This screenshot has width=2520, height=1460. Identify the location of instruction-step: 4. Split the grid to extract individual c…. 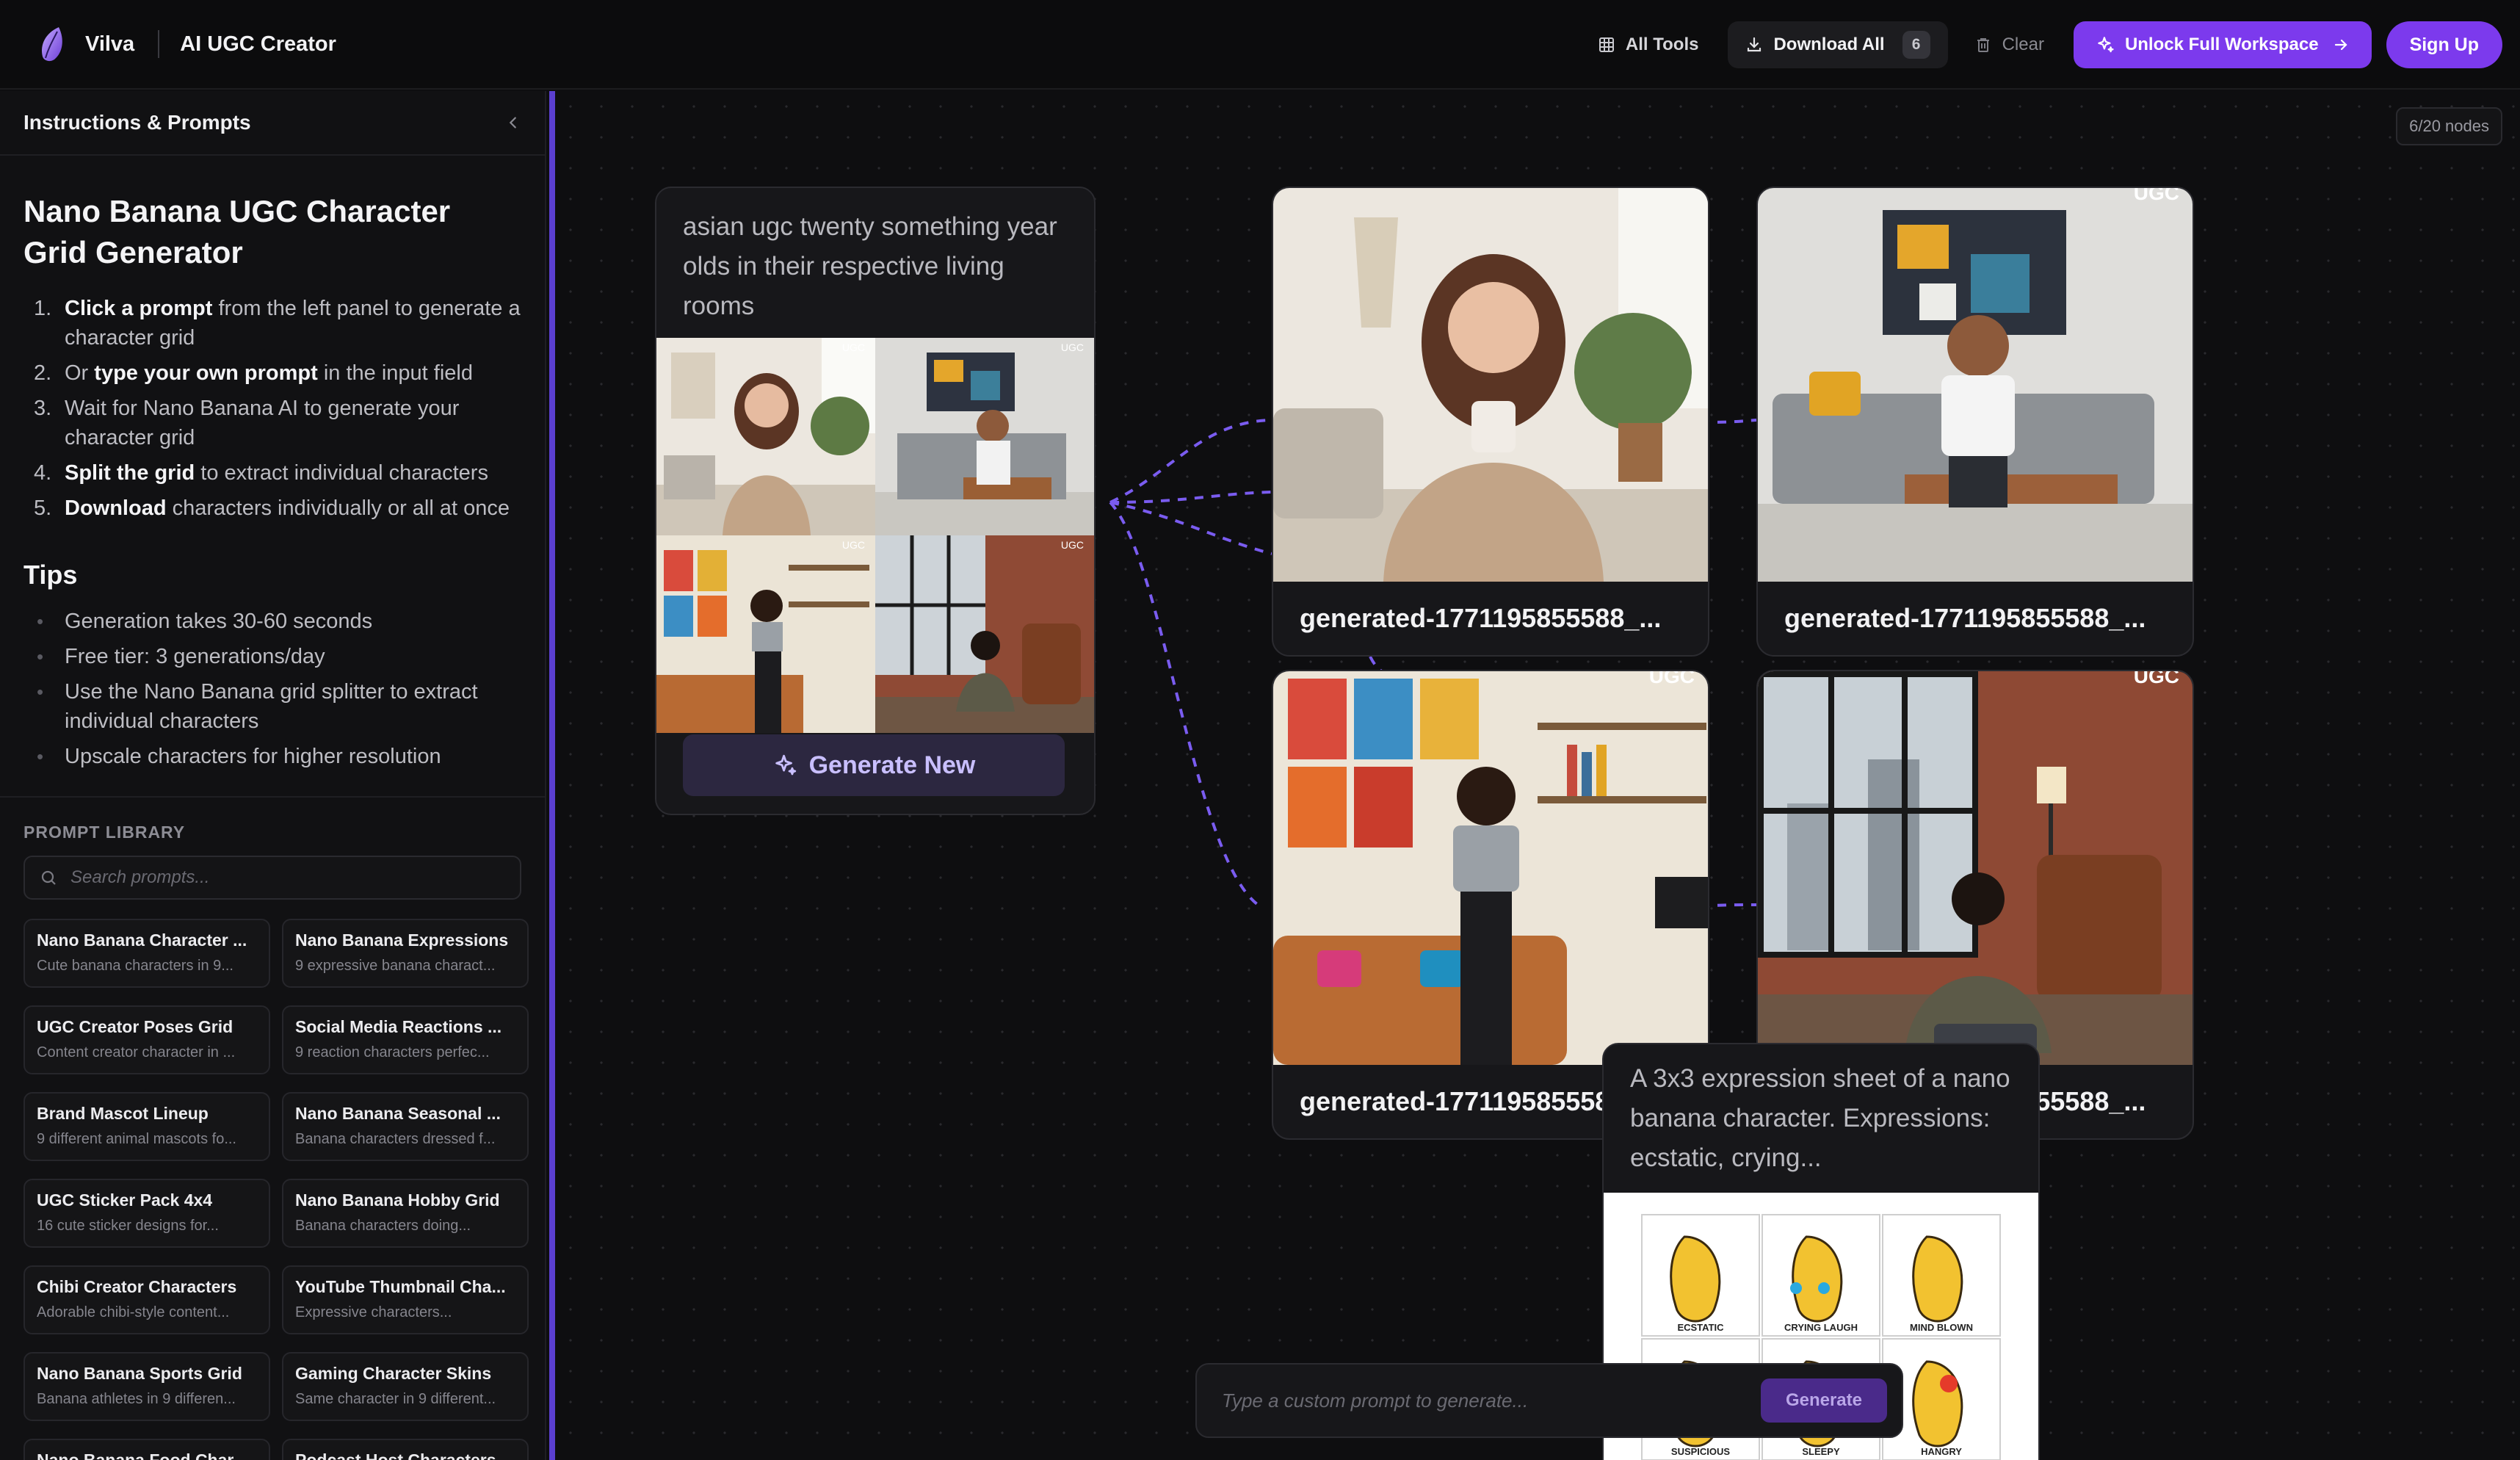
(261, 473).